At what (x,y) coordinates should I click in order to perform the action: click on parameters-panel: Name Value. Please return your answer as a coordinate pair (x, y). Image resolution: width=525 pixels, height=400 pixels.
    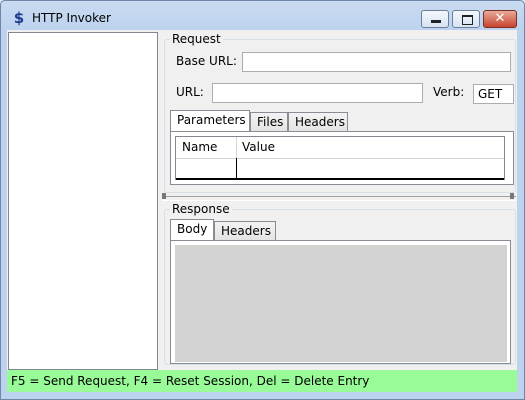
    Looking at the image, I should click on (342, 158).